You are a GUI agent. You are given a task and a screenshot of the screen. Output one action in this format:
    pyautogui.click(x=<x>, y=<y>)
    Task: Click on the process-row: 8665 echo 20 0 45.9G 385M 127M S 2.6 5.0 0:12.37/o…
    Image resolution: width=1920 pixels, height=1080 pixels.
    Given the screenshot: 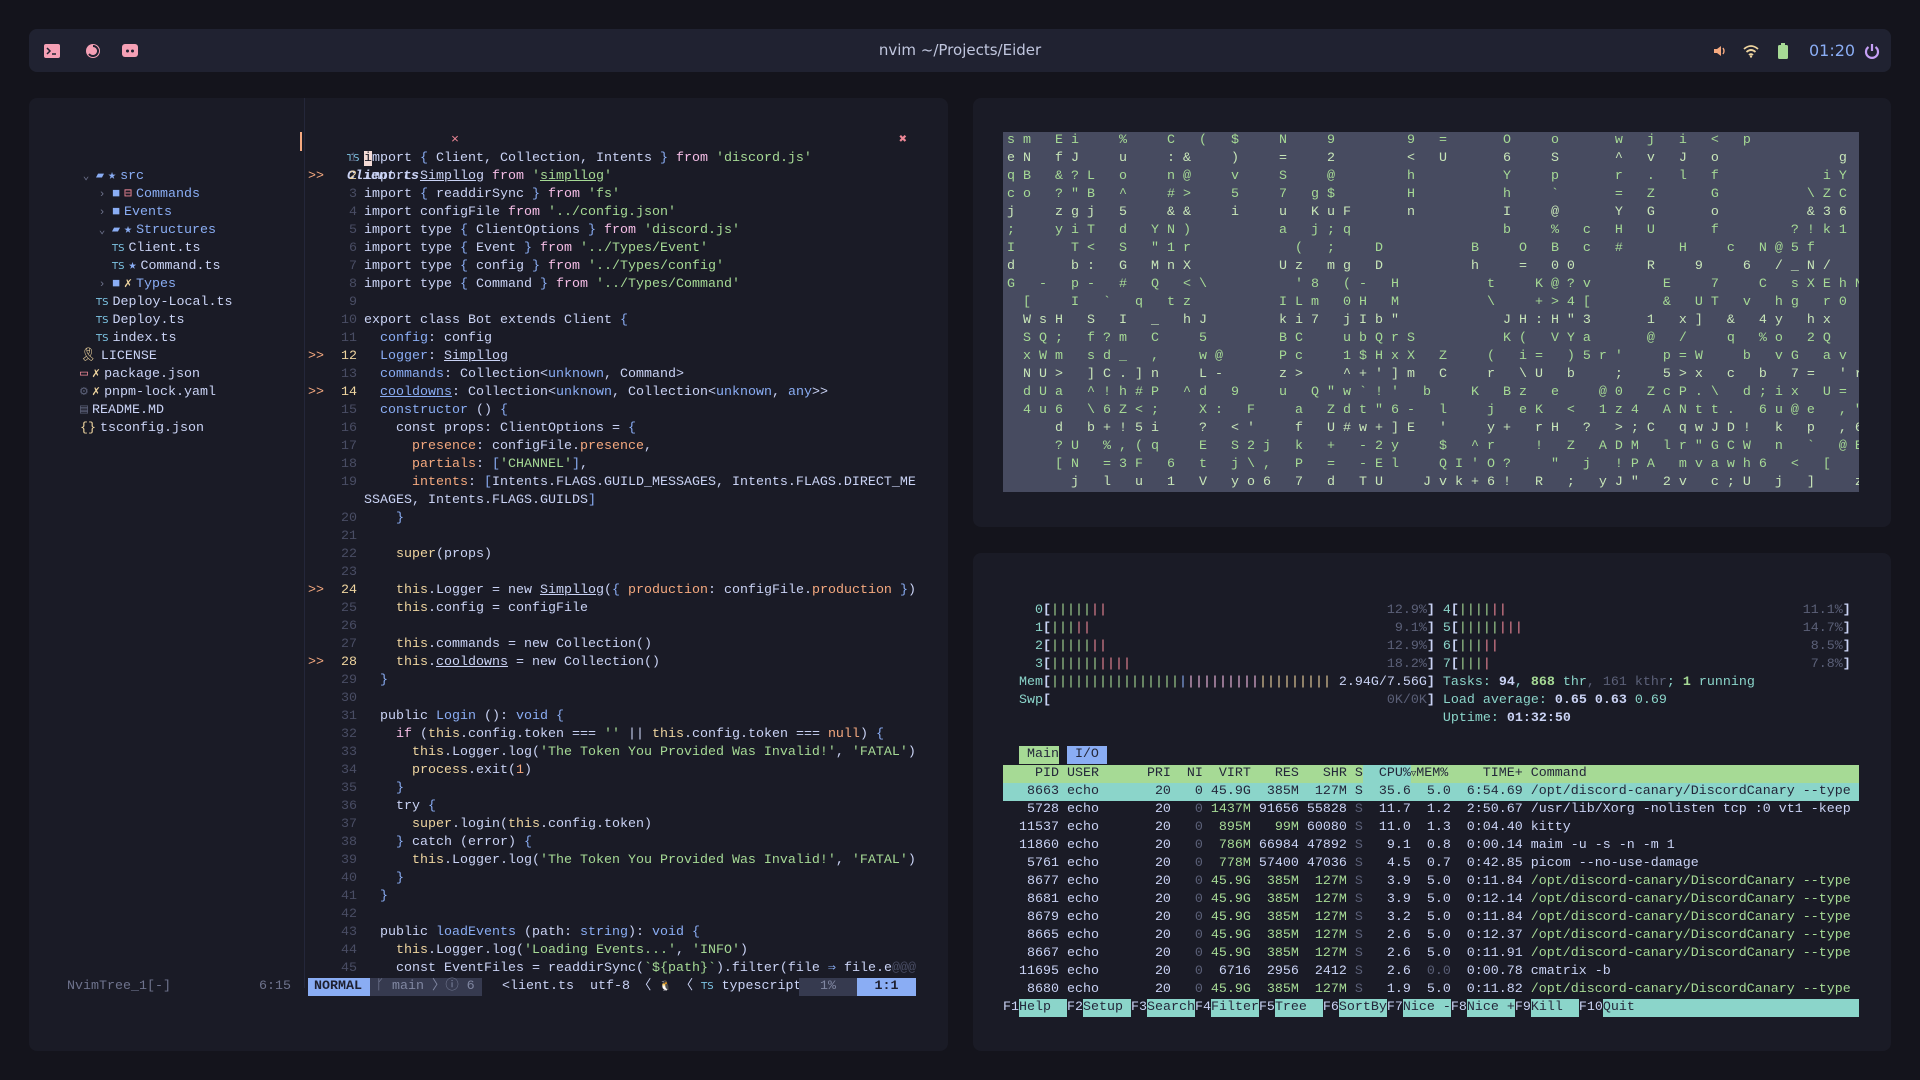 What is the action you would take?
    pyautogui.click(x=1431, y=936)
    